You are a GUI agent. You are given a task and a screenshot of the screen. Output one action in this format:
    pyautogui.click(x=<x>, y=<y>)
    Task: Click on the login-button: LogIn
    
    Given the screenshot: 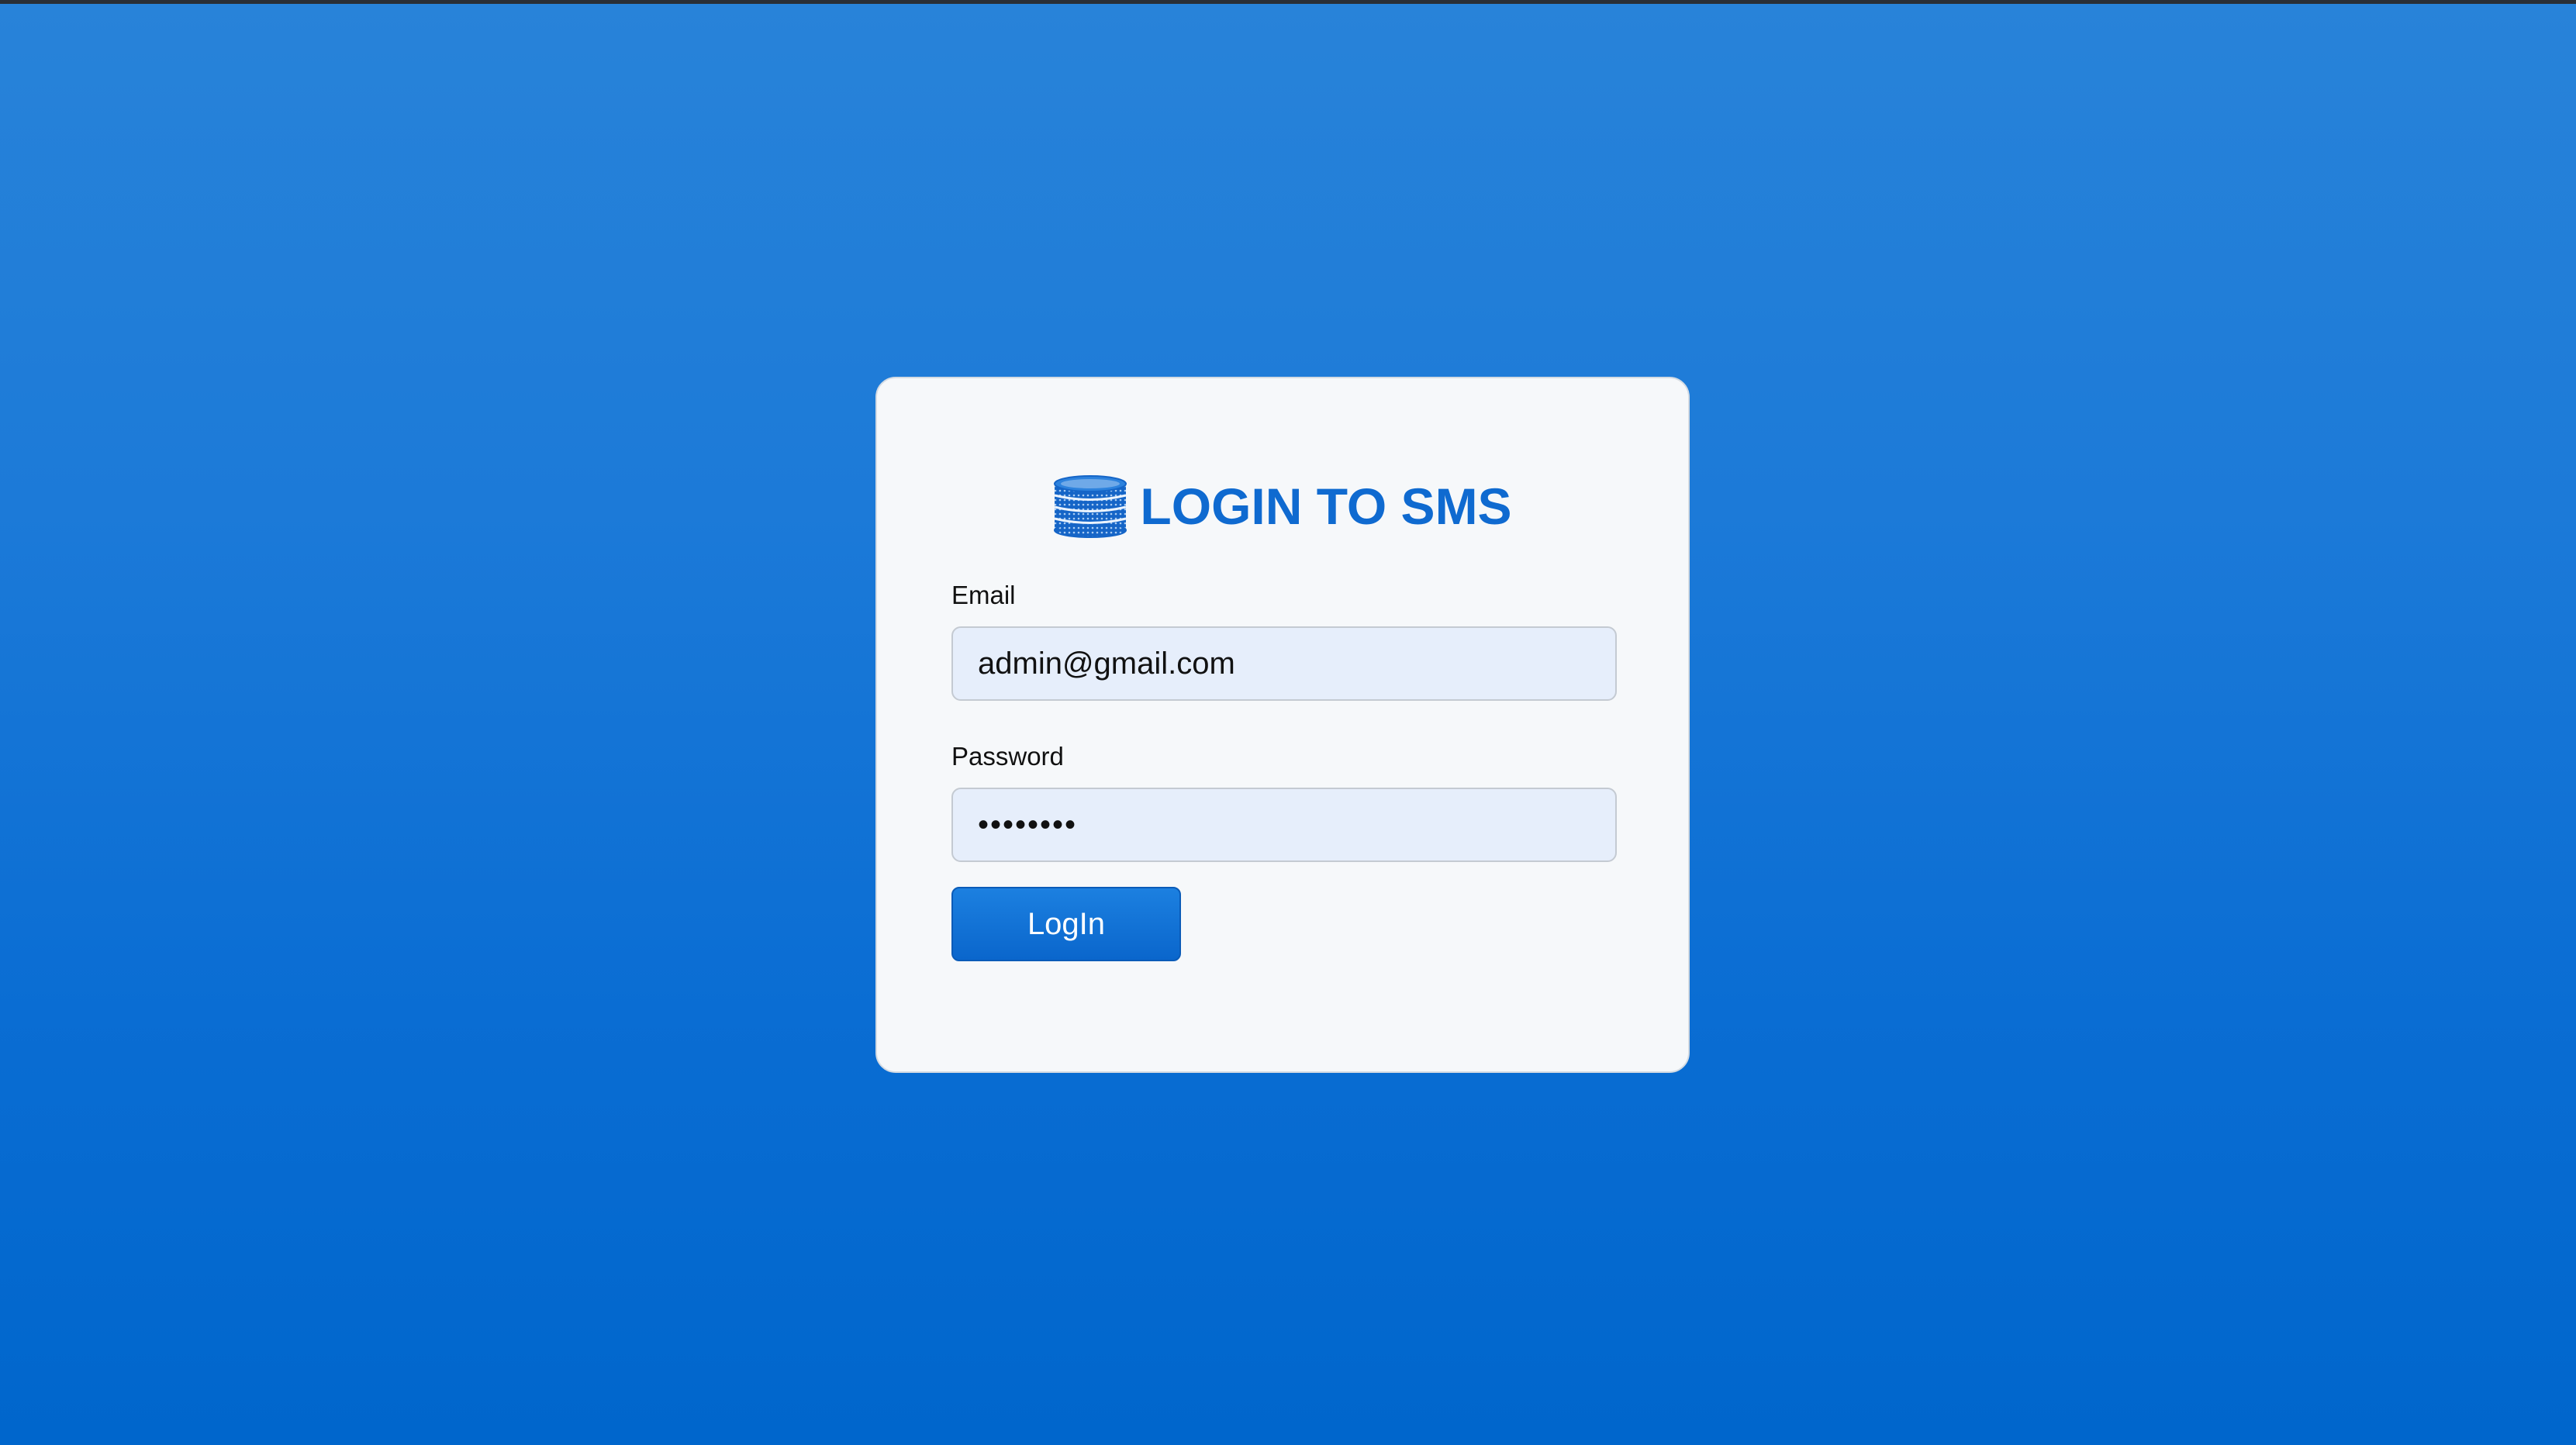 What is the action you would take?
    pyautogui.click(x=1066, y=924)
    